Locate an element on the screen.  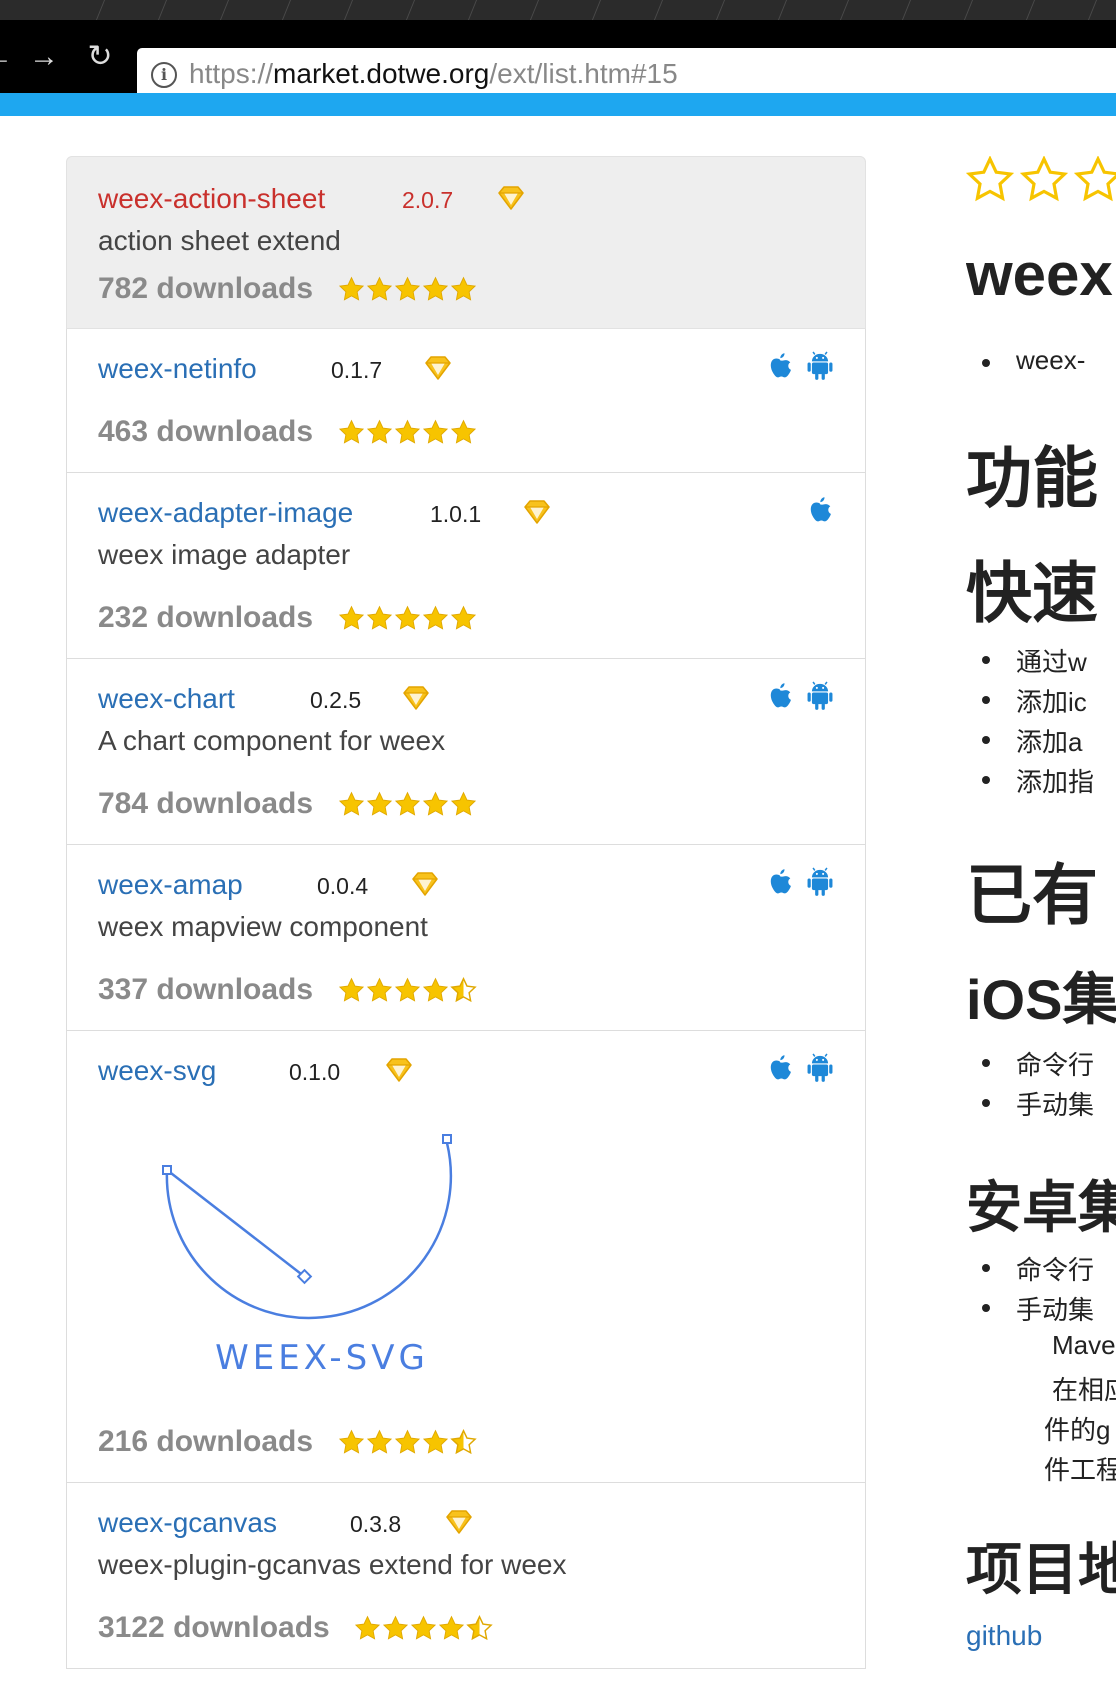
android-item: 手动集 is located at coordinates (1037, 1308).